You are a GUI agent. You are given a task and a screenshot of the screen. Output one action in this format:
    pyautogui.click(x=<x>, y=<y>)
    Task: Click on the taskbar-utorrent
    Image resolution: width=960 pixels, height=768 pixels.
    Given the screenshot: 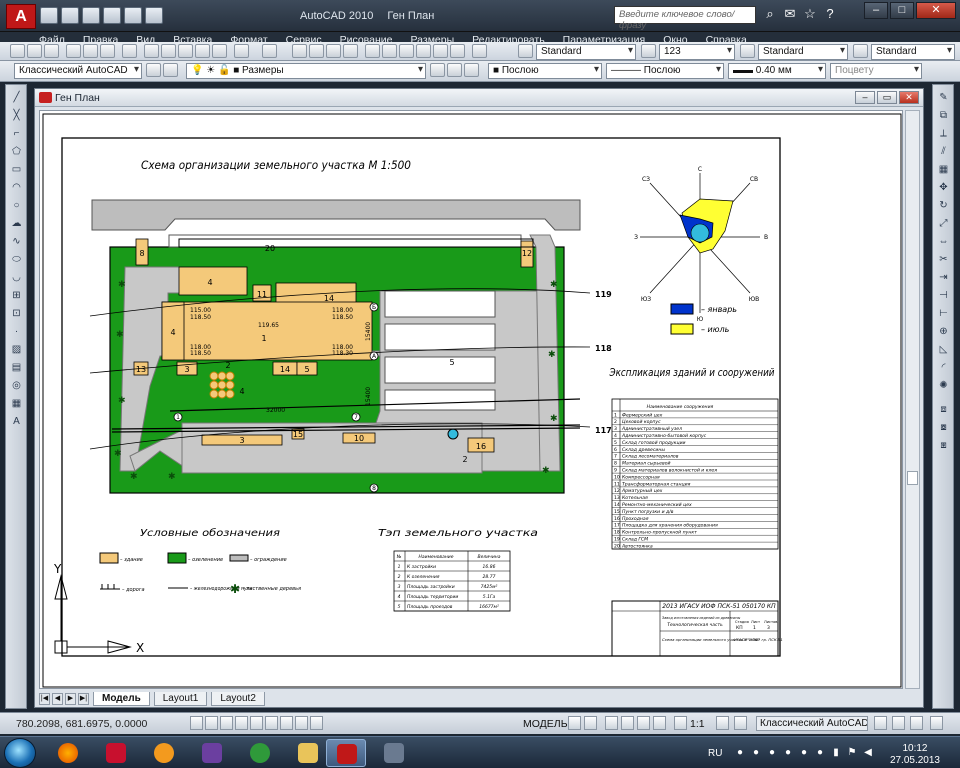 What is the action you would take?
    pyautogui.click(x=260, y=753)
    